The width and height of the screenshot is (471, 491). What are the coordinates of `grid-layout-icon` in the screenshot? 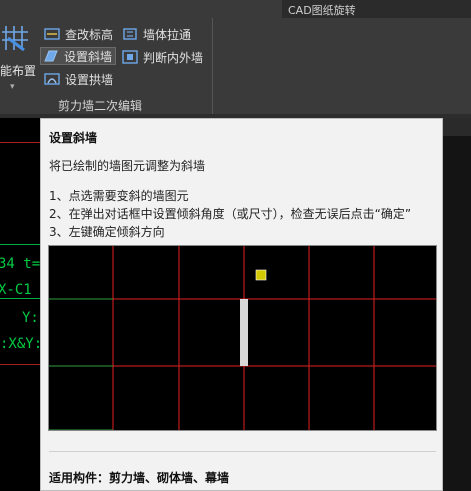 It's located at (15, 39).